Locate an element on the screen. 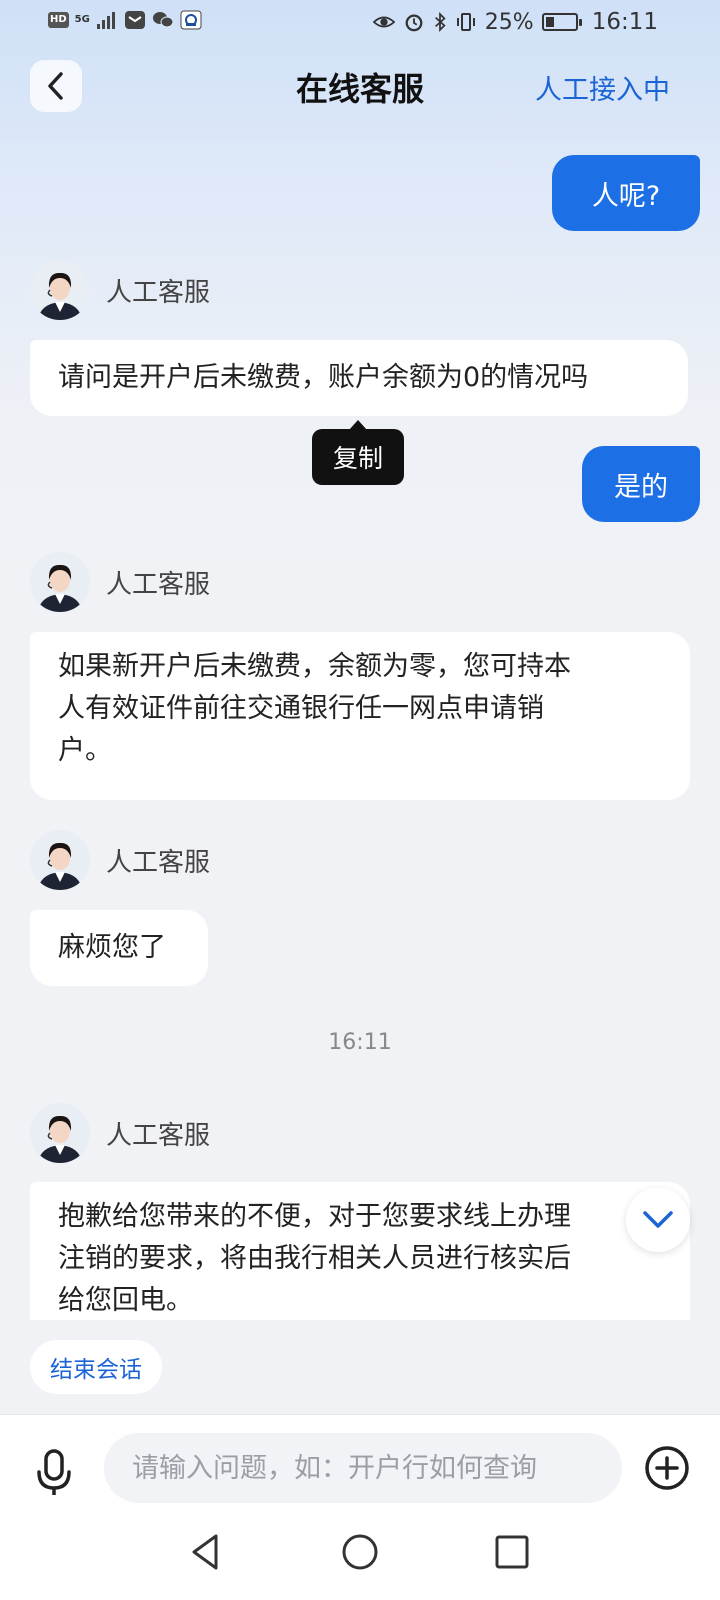  end-chat-button: 结束会话 is located at coordinates (96, 1367).